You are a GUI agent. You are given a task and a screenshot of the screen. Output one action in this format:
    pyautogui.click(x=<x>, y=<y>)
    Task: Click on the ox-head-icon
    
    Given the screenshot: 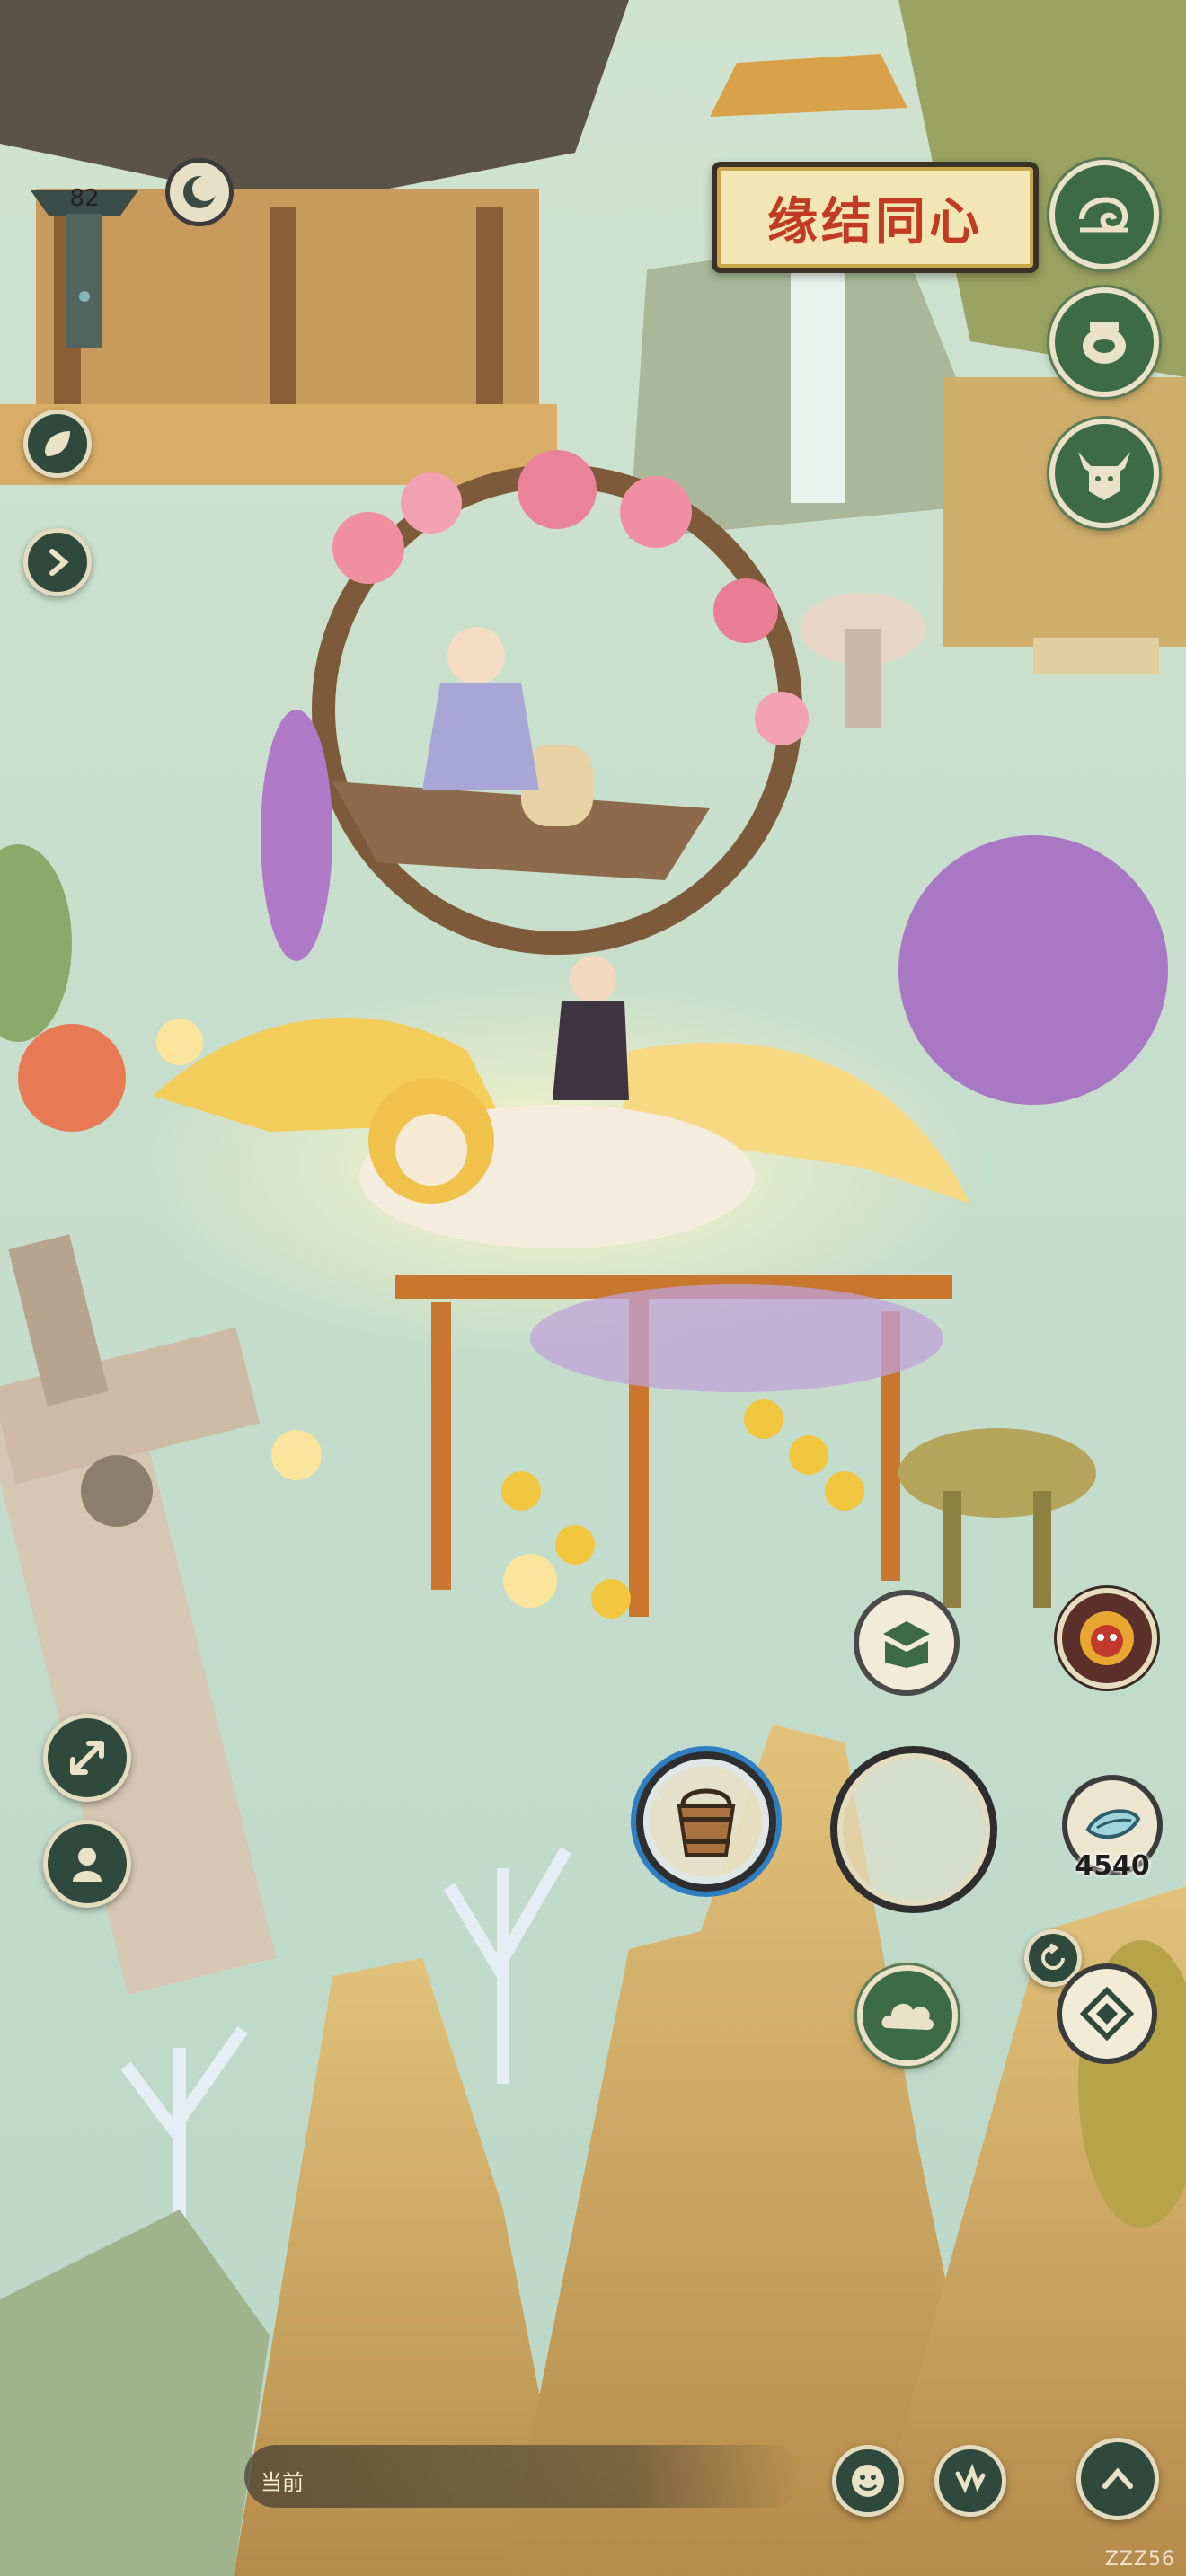 What is the action you would take?
    pyautogui.click(x=1104, y=473)
    